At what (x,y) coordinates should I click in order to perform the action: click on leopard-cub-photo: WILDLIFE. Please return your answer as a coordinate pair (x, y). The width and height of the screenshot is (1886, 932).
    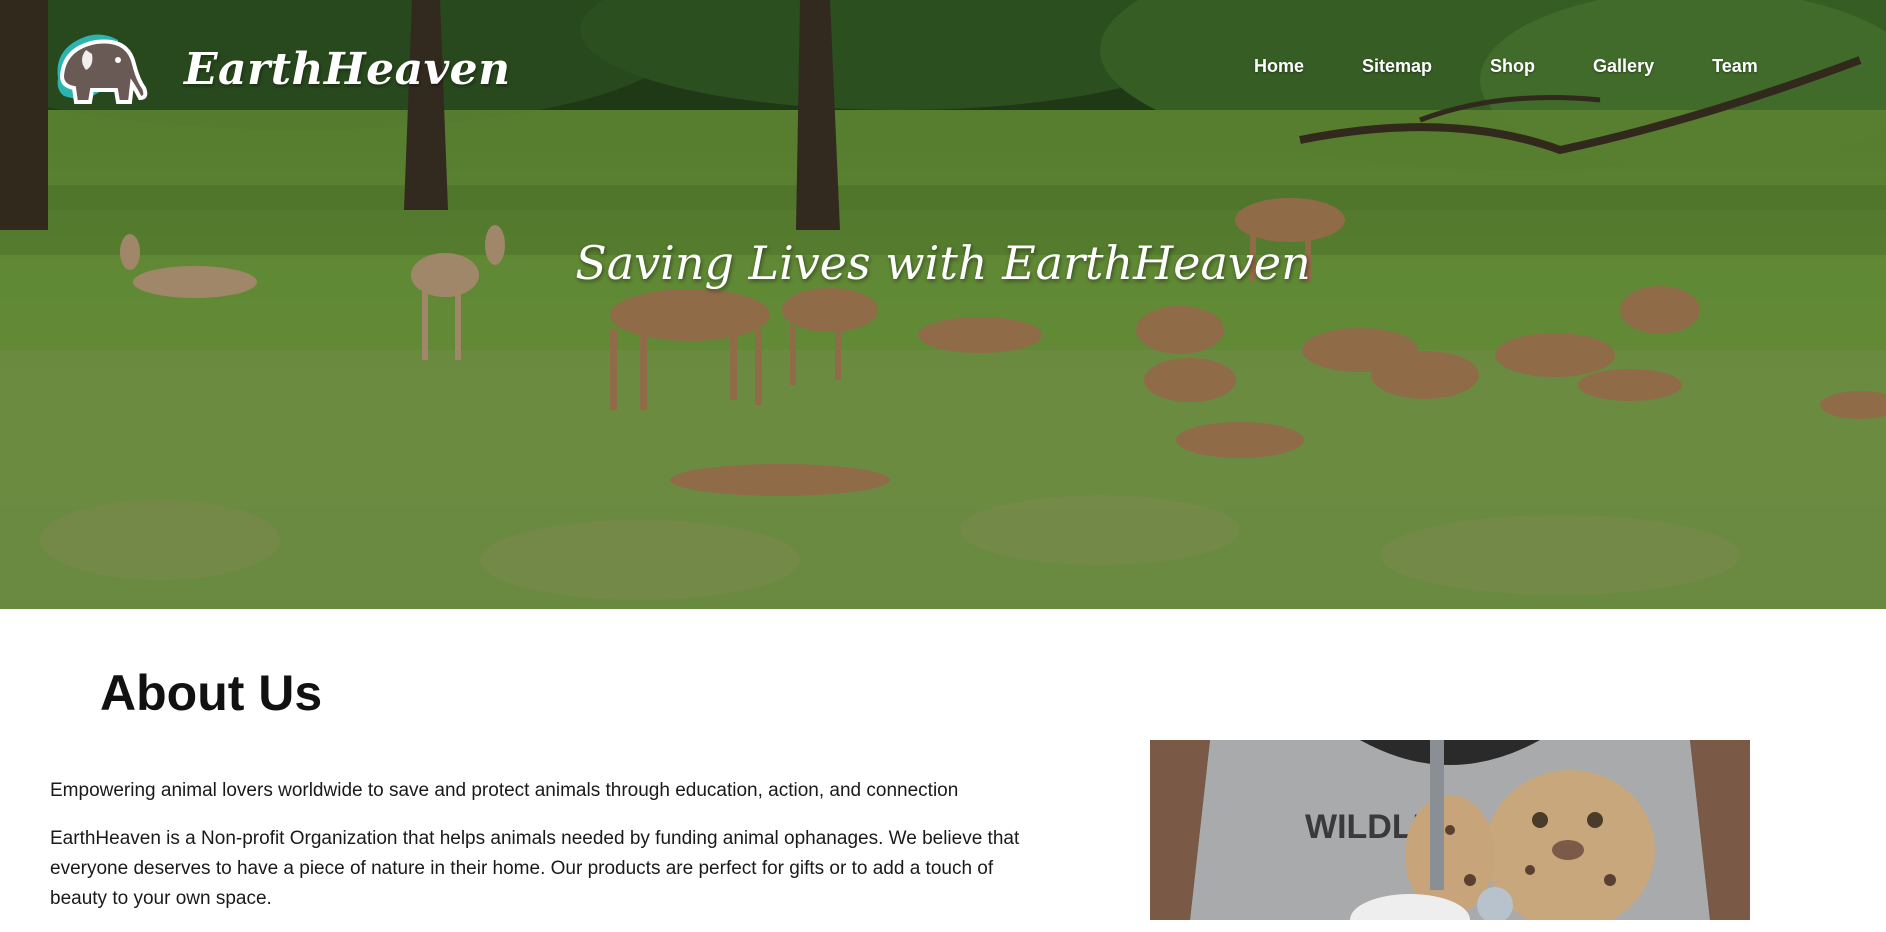
    Looking at the image, I should click on (1450, 830).